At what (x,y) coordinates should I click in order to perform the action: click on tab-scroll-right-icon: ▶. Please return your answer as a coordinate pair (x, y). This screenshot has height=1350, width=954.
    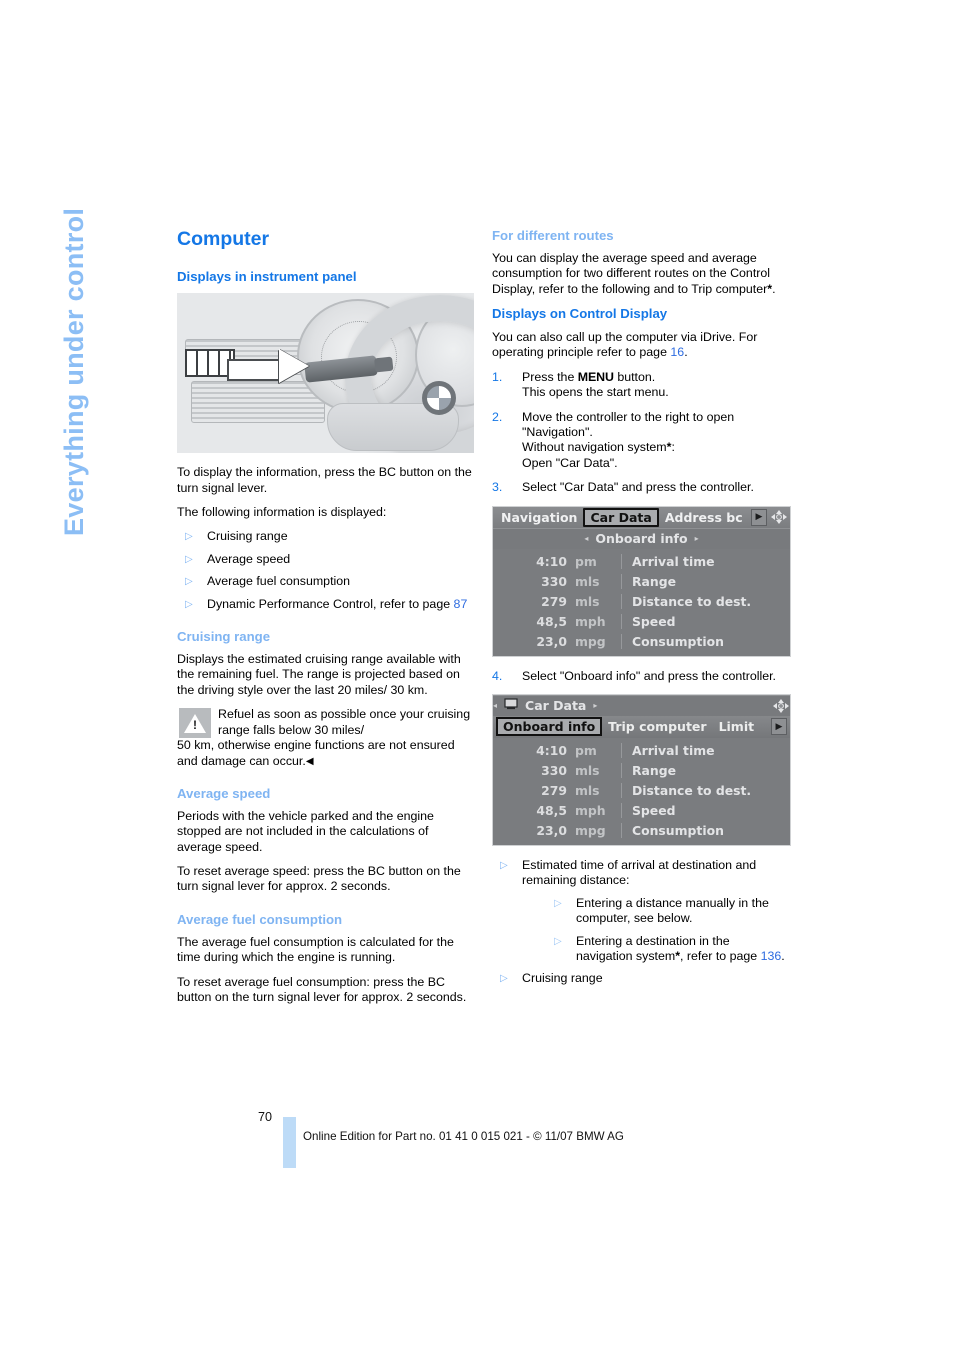
    Looking at the image, I should click on (779, 727).